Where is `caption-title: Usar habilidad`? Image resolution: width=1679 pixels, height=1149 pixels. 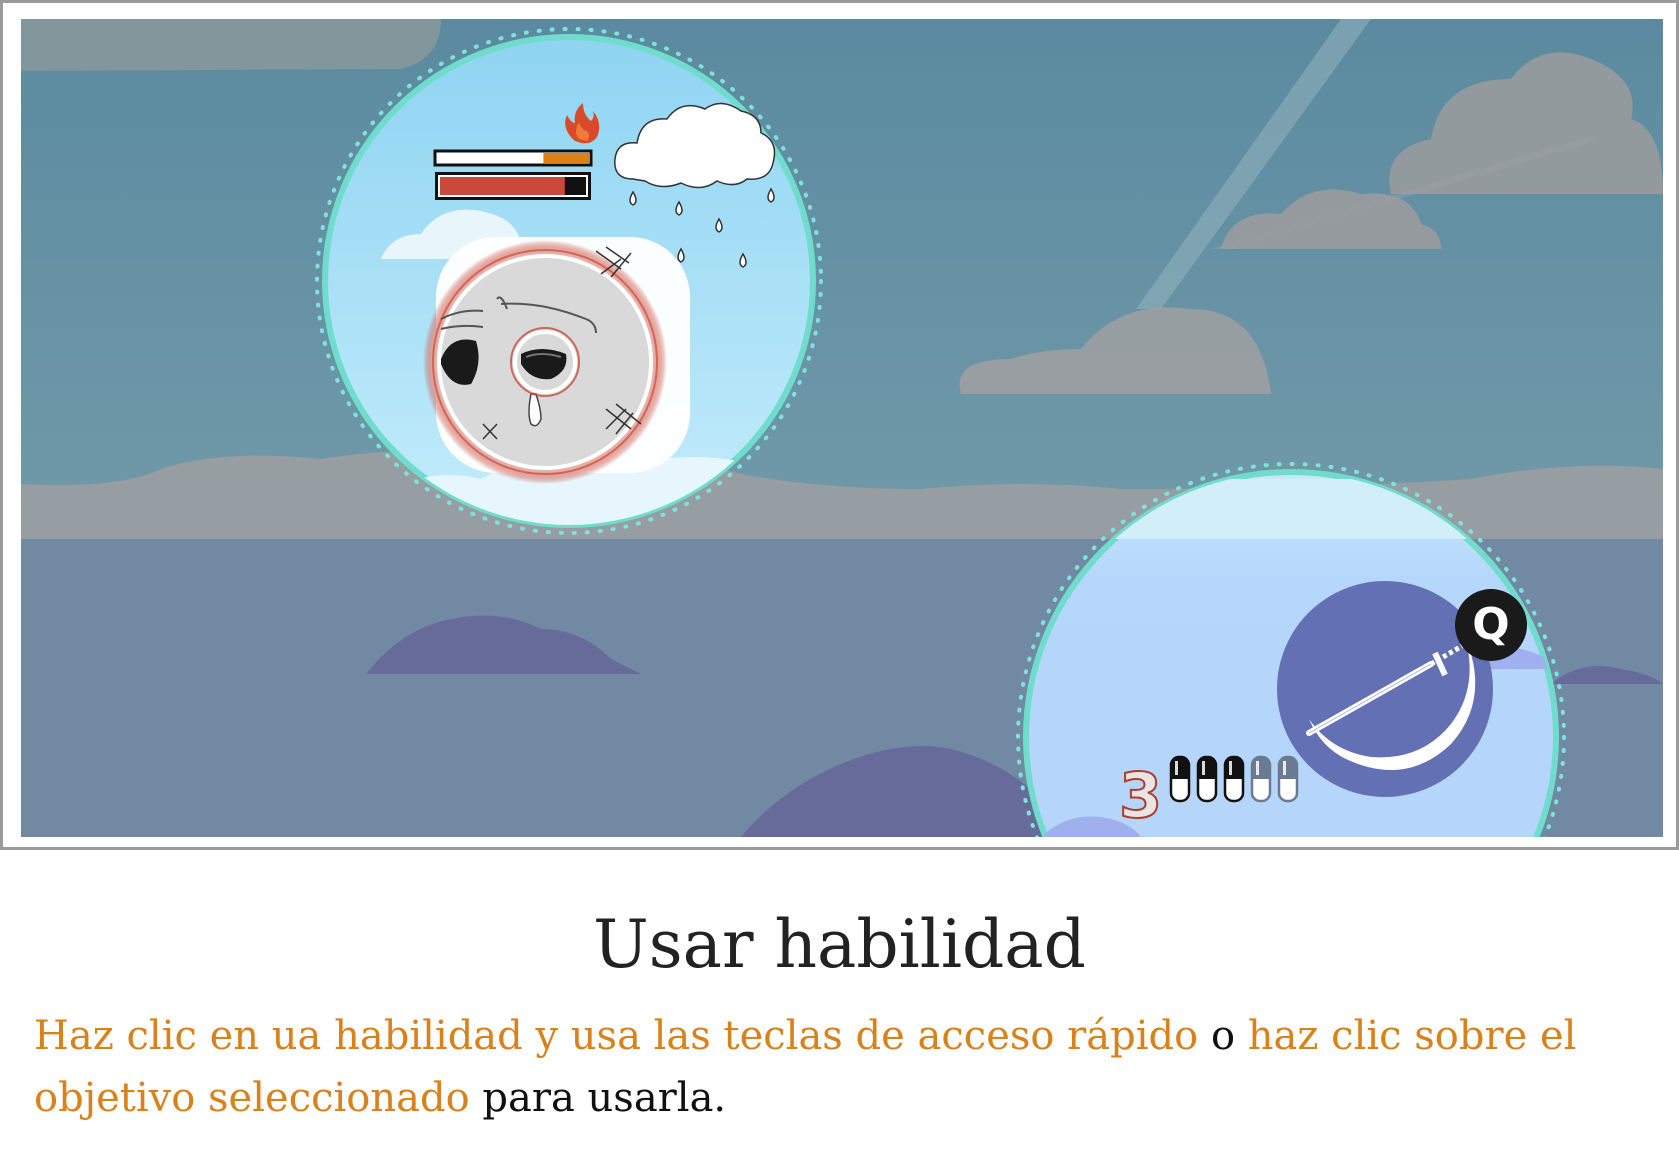
caption-title: Usar habilidad is located at coordinates (839, 944).